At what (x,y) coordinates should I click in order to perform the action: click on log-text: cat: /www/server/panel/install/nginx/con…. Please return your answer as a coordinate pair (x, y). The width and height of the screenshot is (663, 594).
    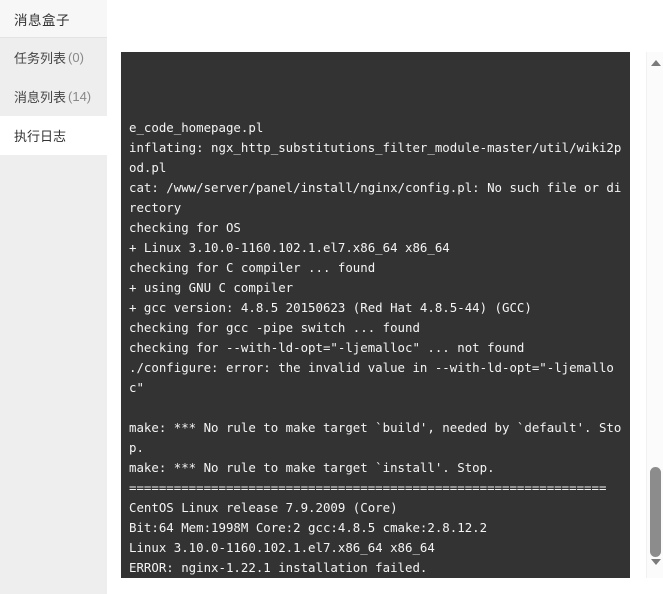
    Looking at the image, I should click on (375, 197).